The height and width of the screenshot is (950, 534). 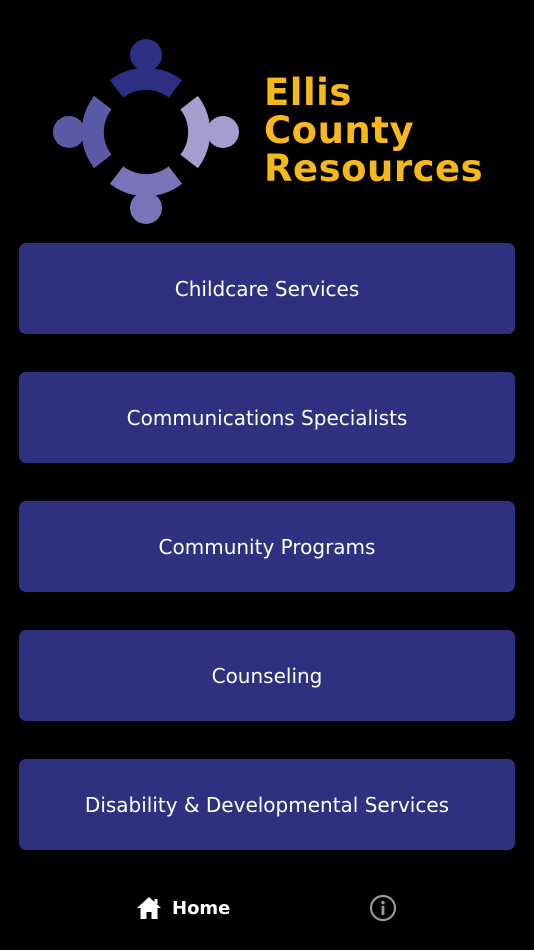 I want to click on logo-head-top, so click(x=146, y=55).